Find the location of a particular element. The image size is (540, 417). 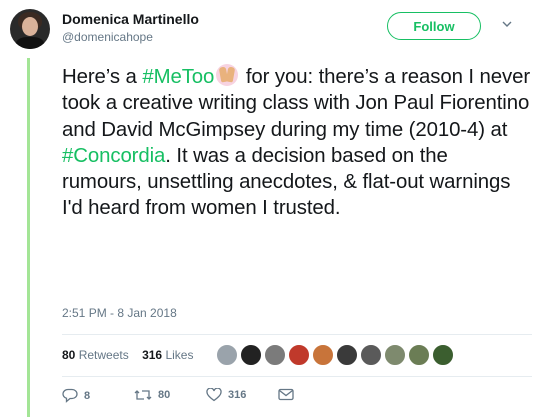

author-name: Domenica Martinello is located at coordinates (130, 19).